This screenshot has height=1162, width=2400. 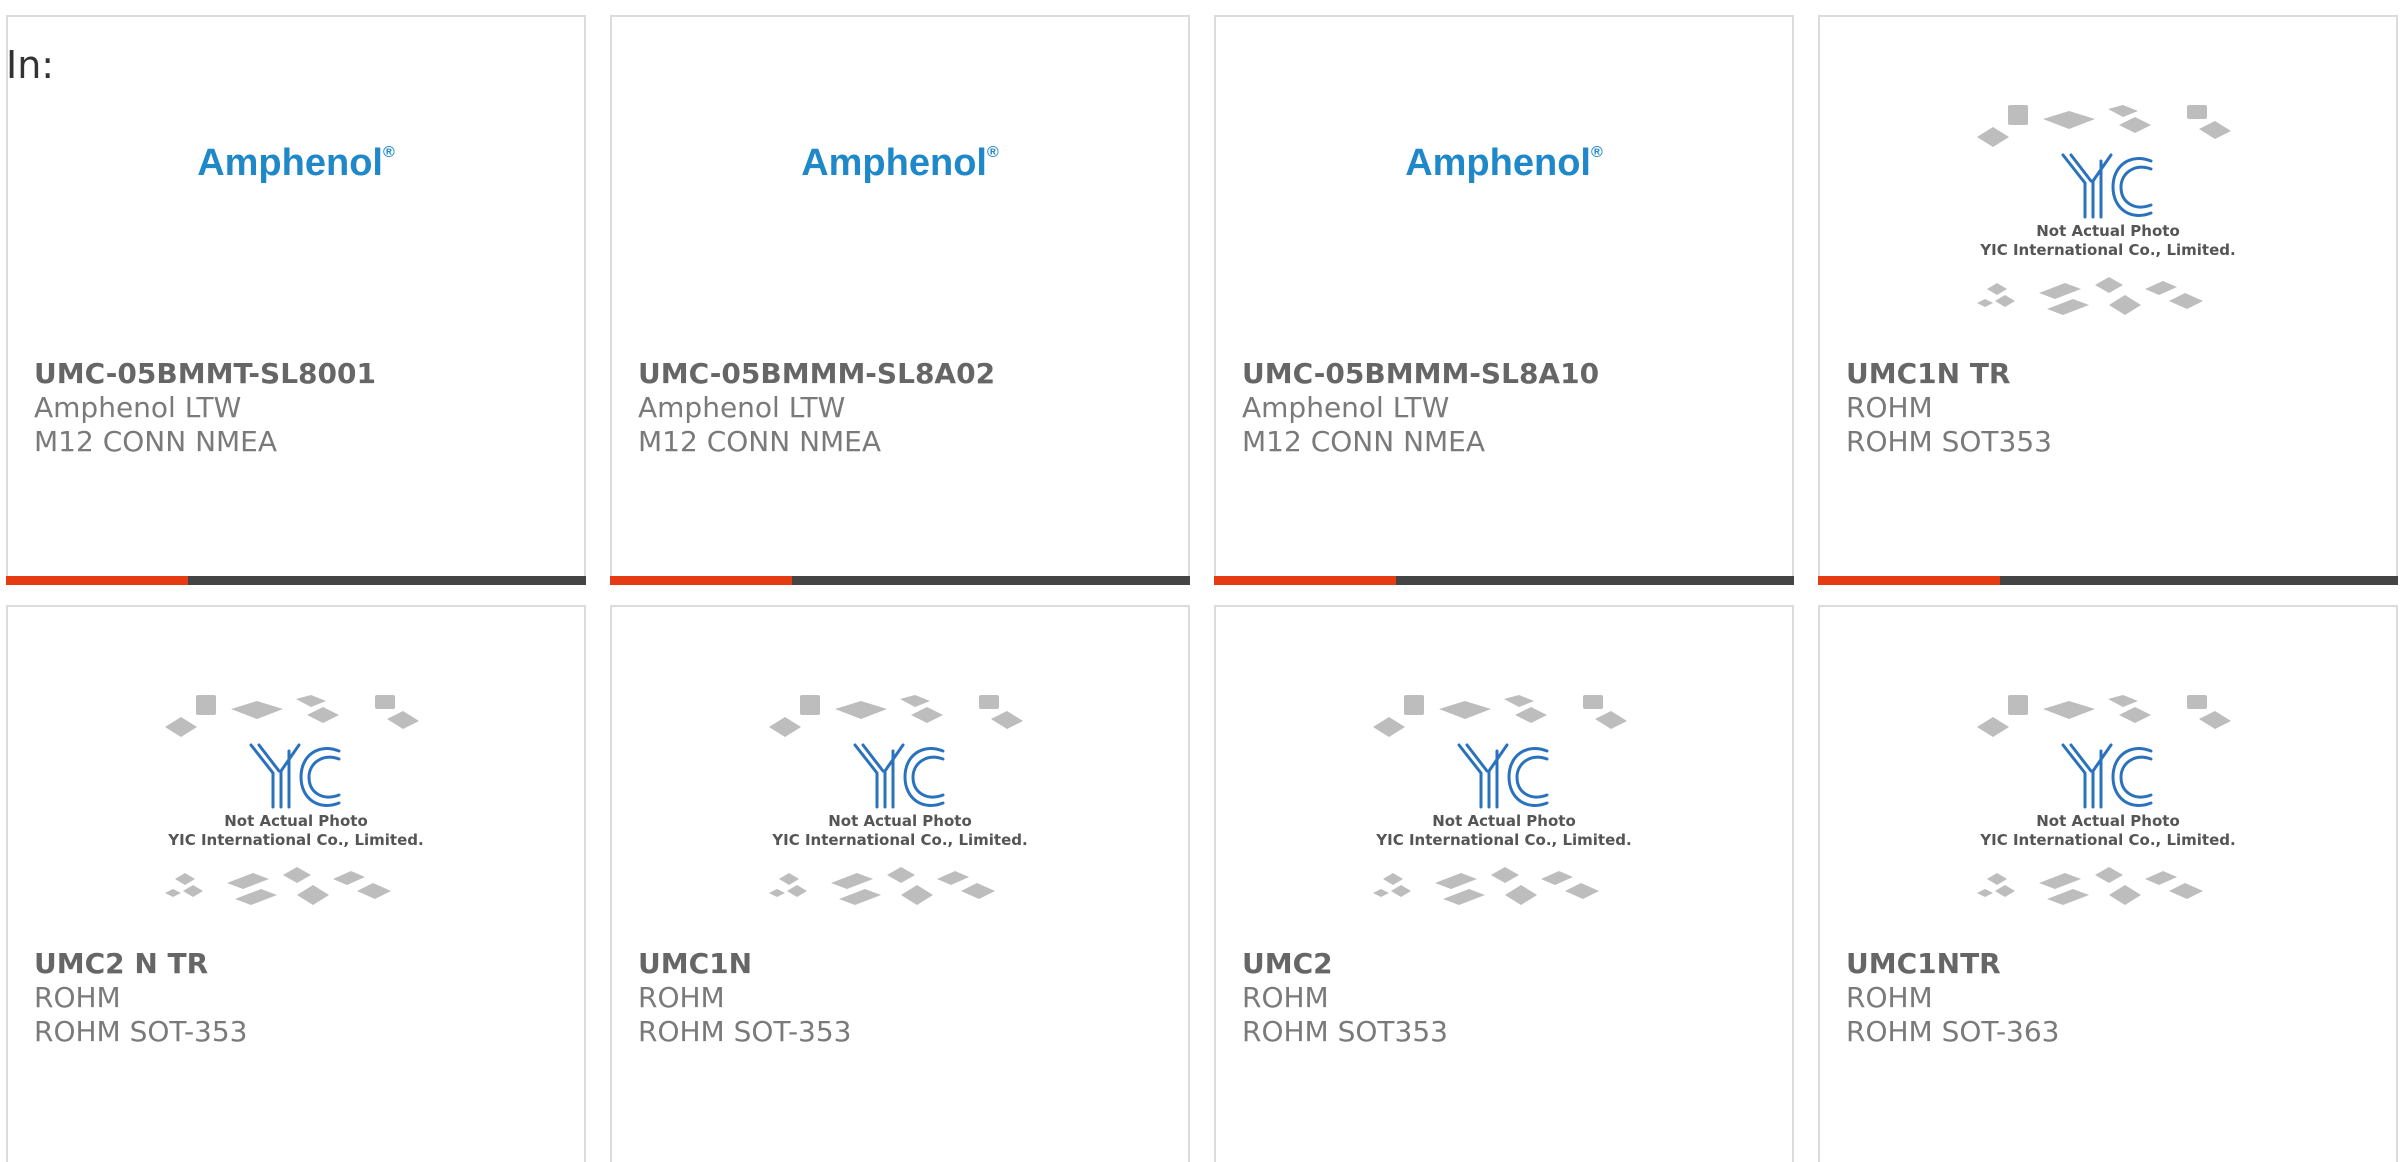 I want to click on part-number-link: UMC1NTR, so click(x=2111, y=964).